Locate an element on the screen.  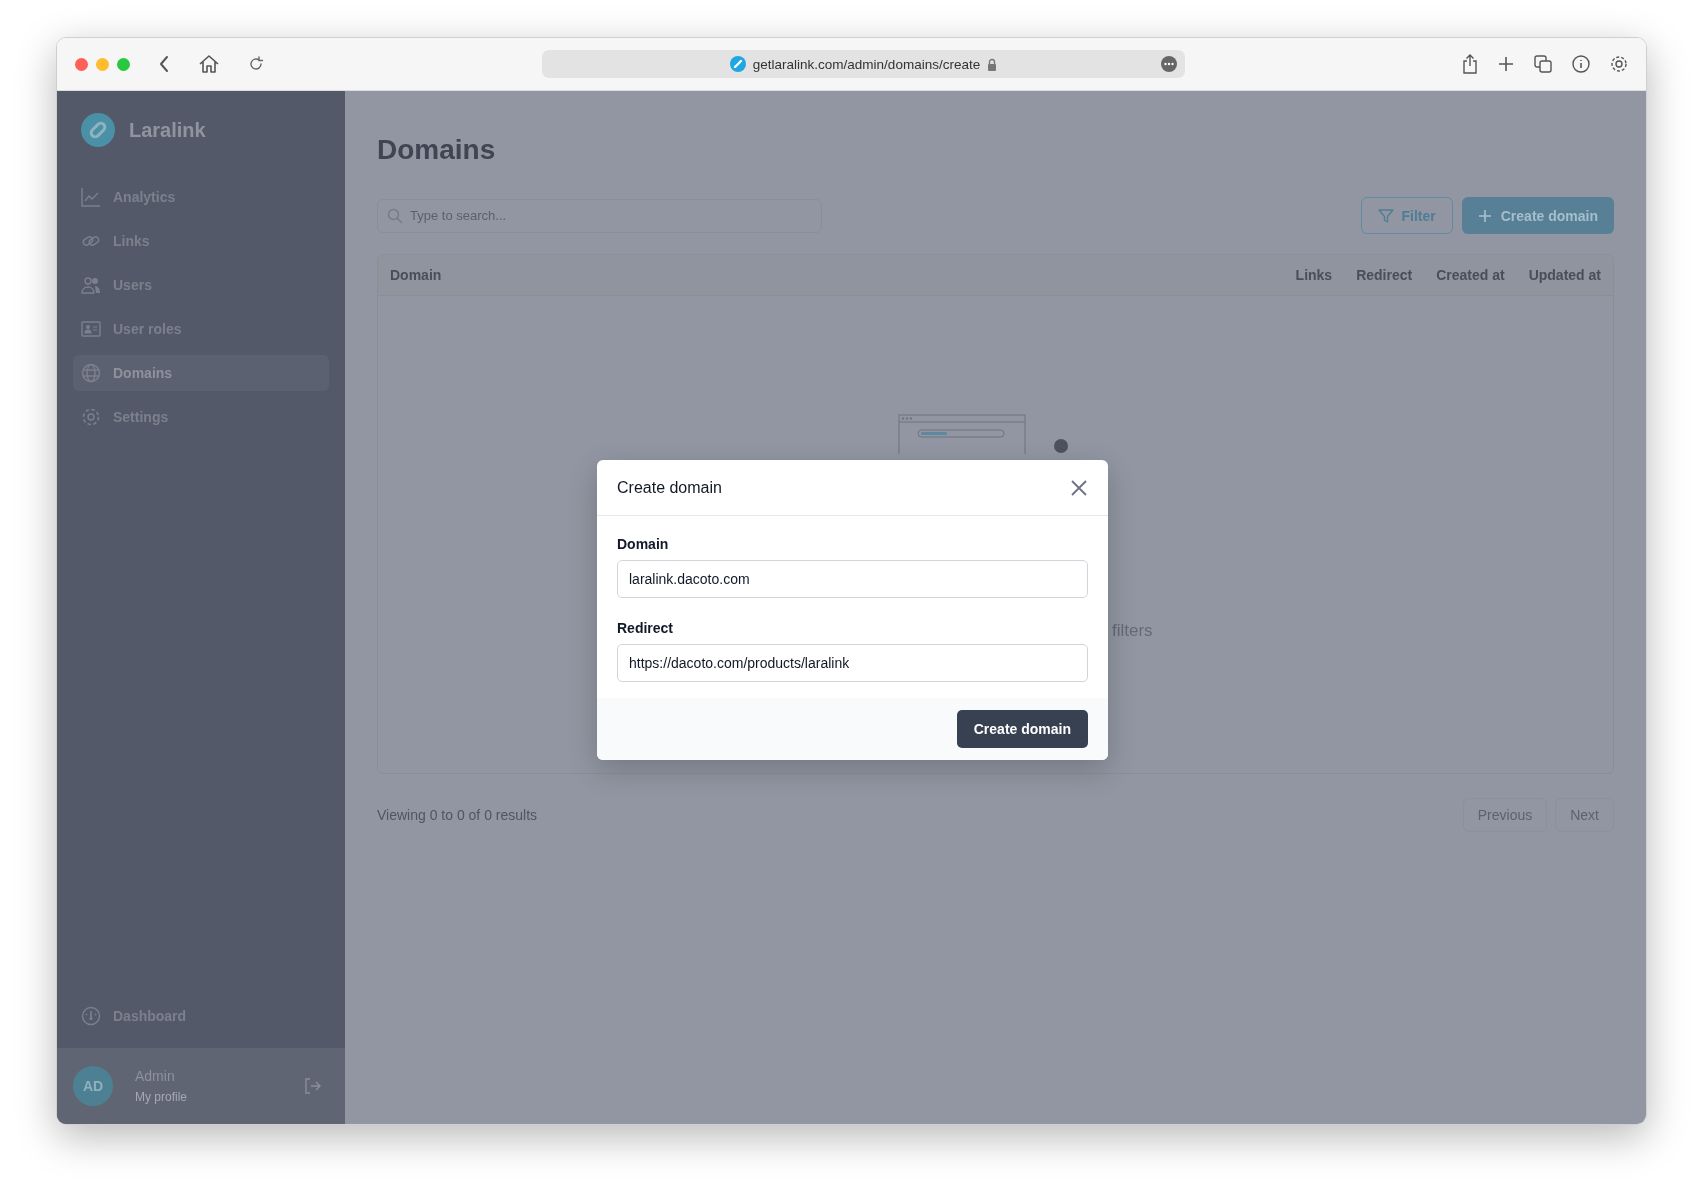
gauge-icon is located at coordinates (91, 1016).